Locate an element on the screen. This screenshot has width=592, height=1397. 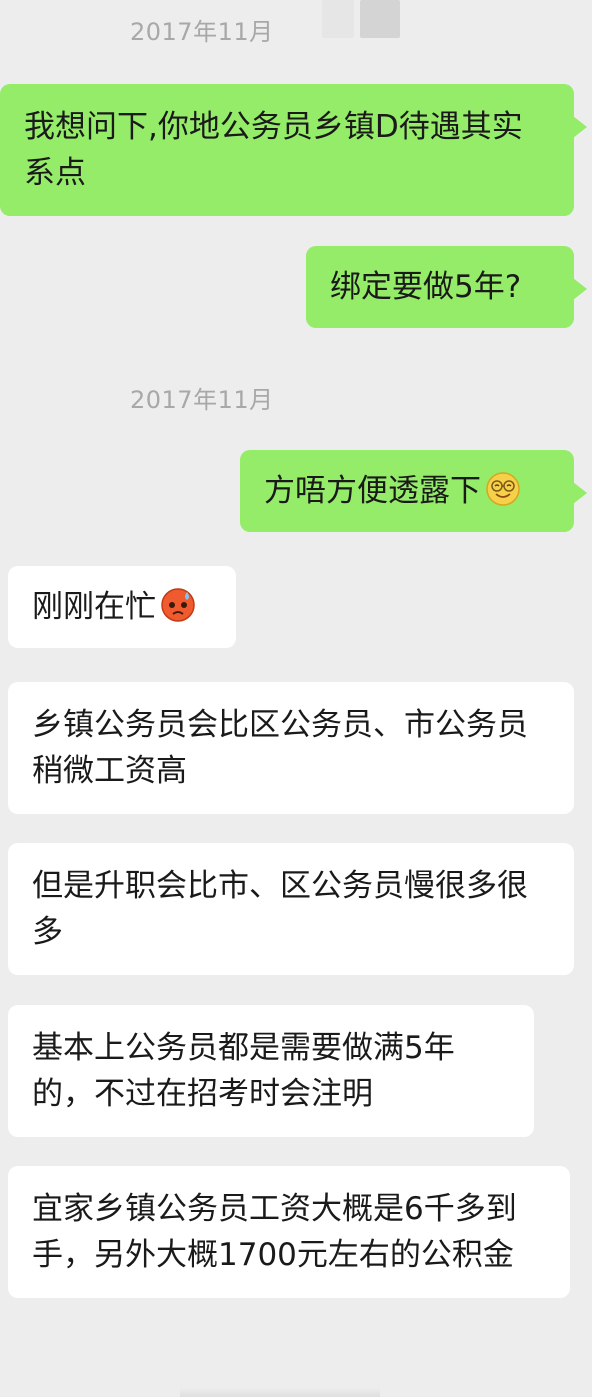
message-text: 宜家乡镇公务员工资大概是6千多到手，另外大概1700元左右的公积金 is located at coordinates (274, 1232).